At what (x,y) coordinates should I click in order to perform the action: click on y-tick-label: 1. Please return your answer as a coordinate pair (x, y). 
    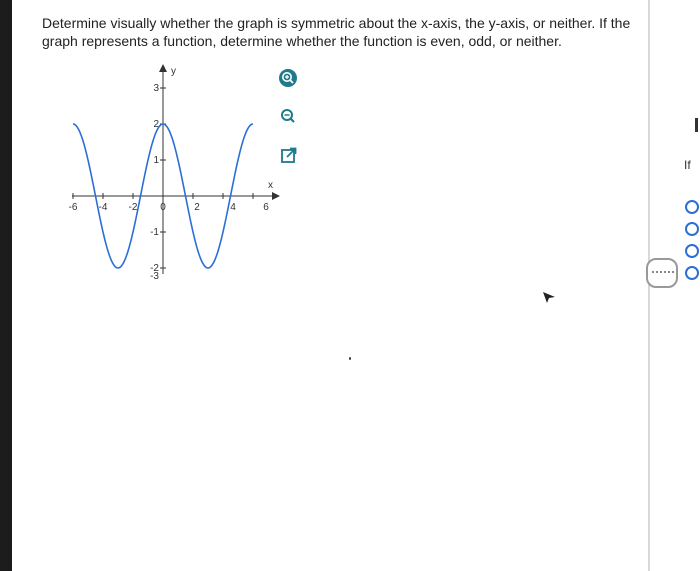
    Looking at the image, I should click on (156, 160).